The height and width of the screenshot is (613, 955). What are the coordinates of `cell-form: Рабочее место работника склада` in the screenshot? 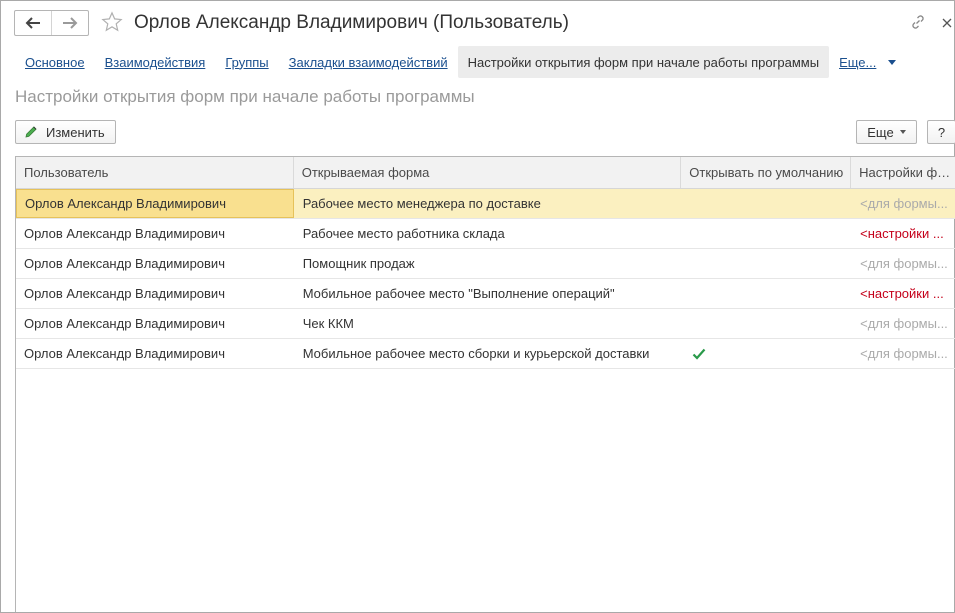 It's located at (488, 233).